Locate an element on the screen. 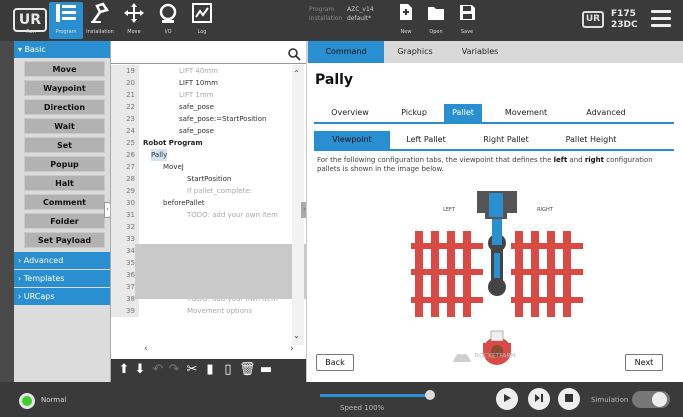  tree-row-label: StartPosition is located at coordinates (209, 179).